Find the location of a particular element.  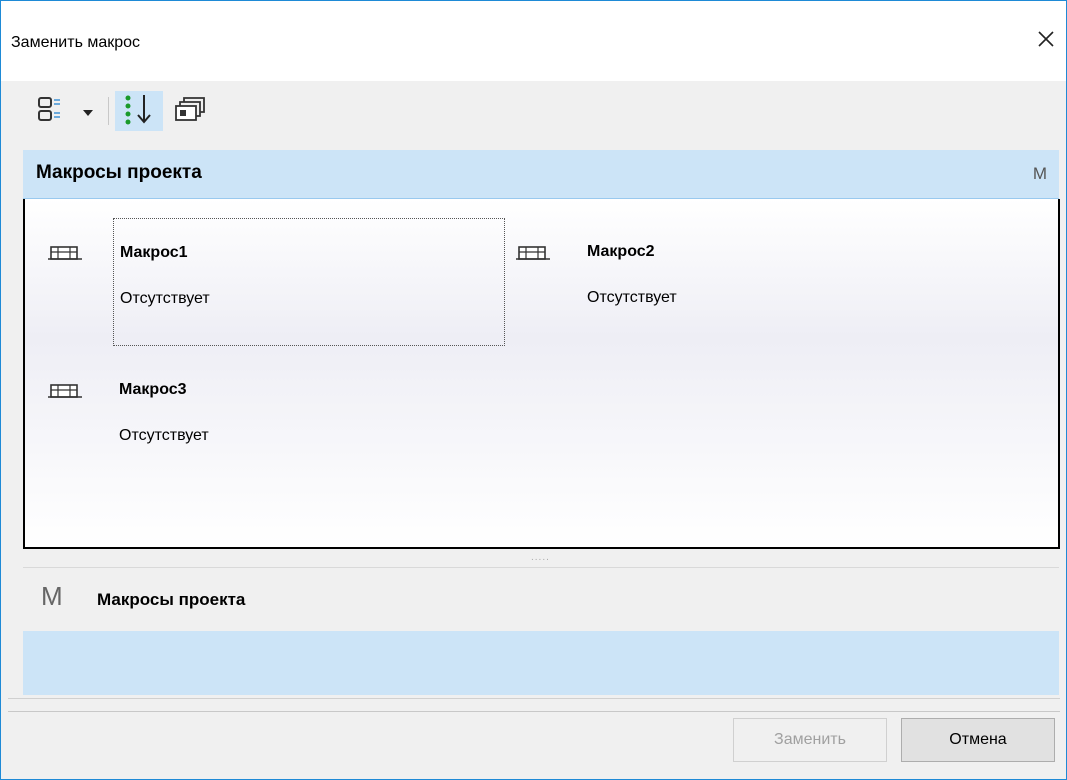

list-item: Макрос1 Отсутствует is located at coordinates (309, 282).